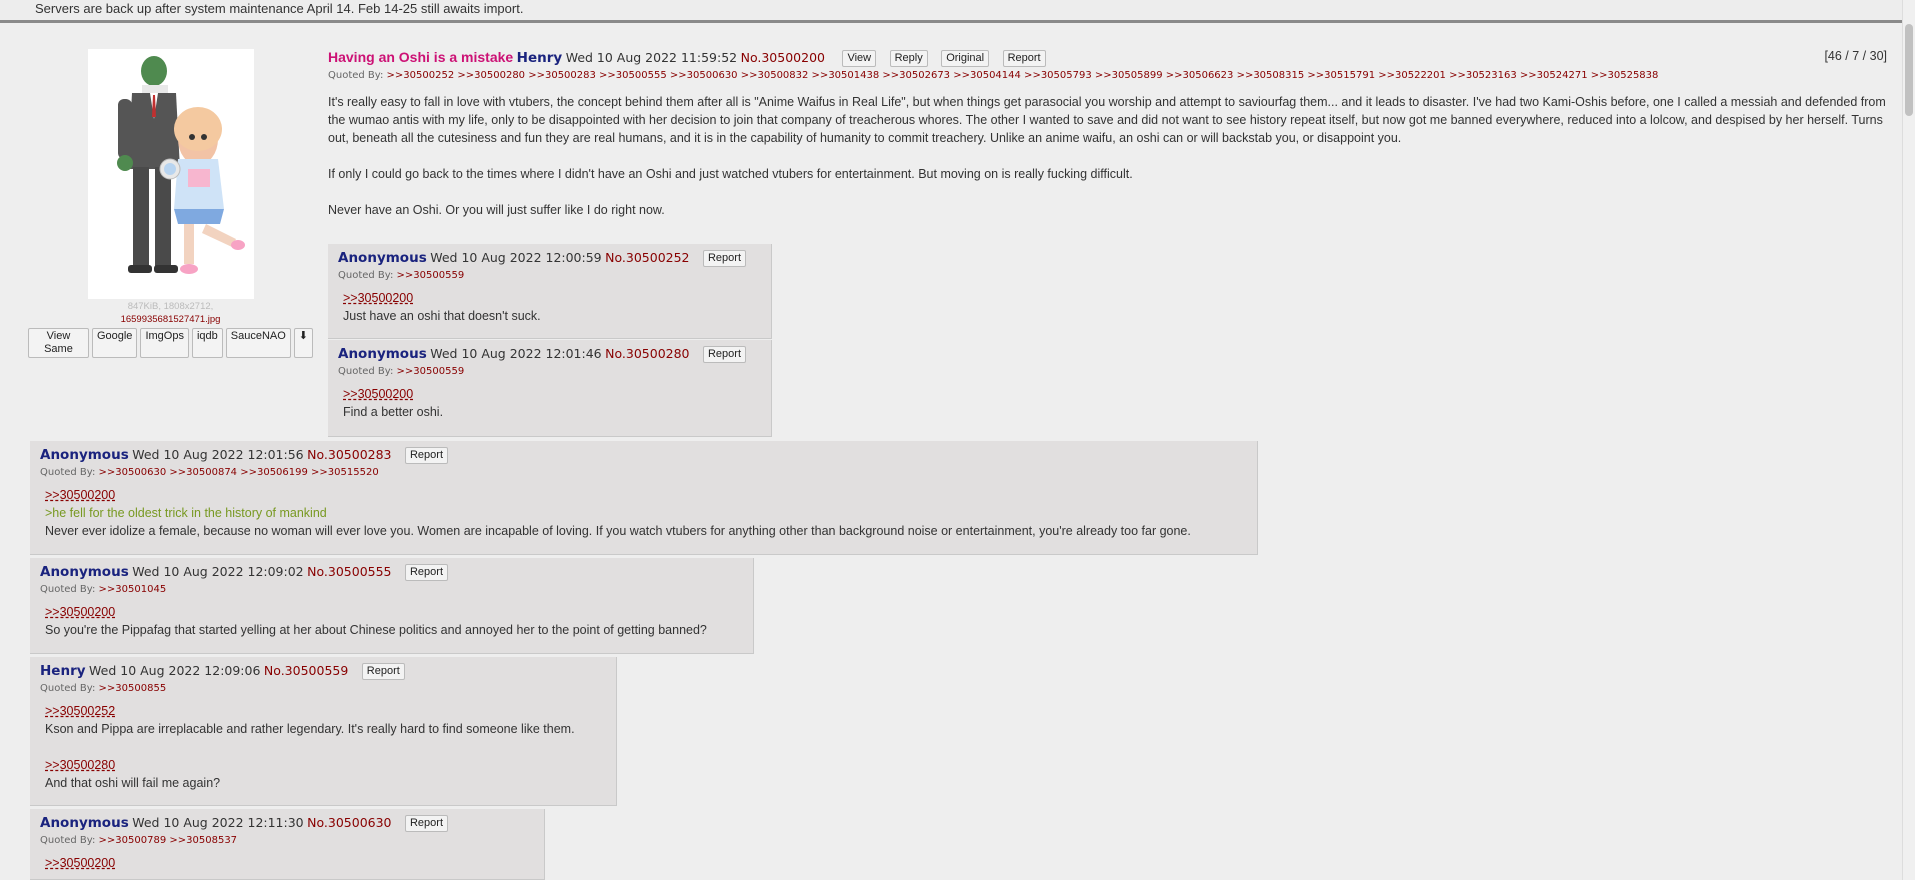 The height and width of the screenshot is (880, 1915). I want to click on reply-post-number: No.30500283, so click(349, 454).